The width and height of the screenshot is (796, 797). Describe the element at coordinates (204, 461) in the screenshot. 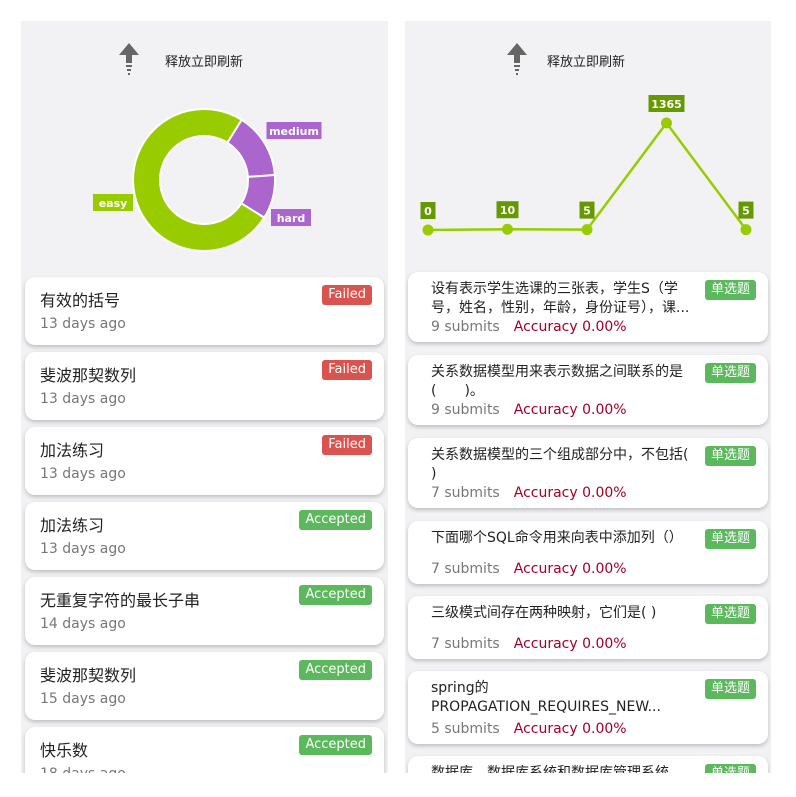

I see `submission-item: 加法练习 13 days ago Failed` at that location.